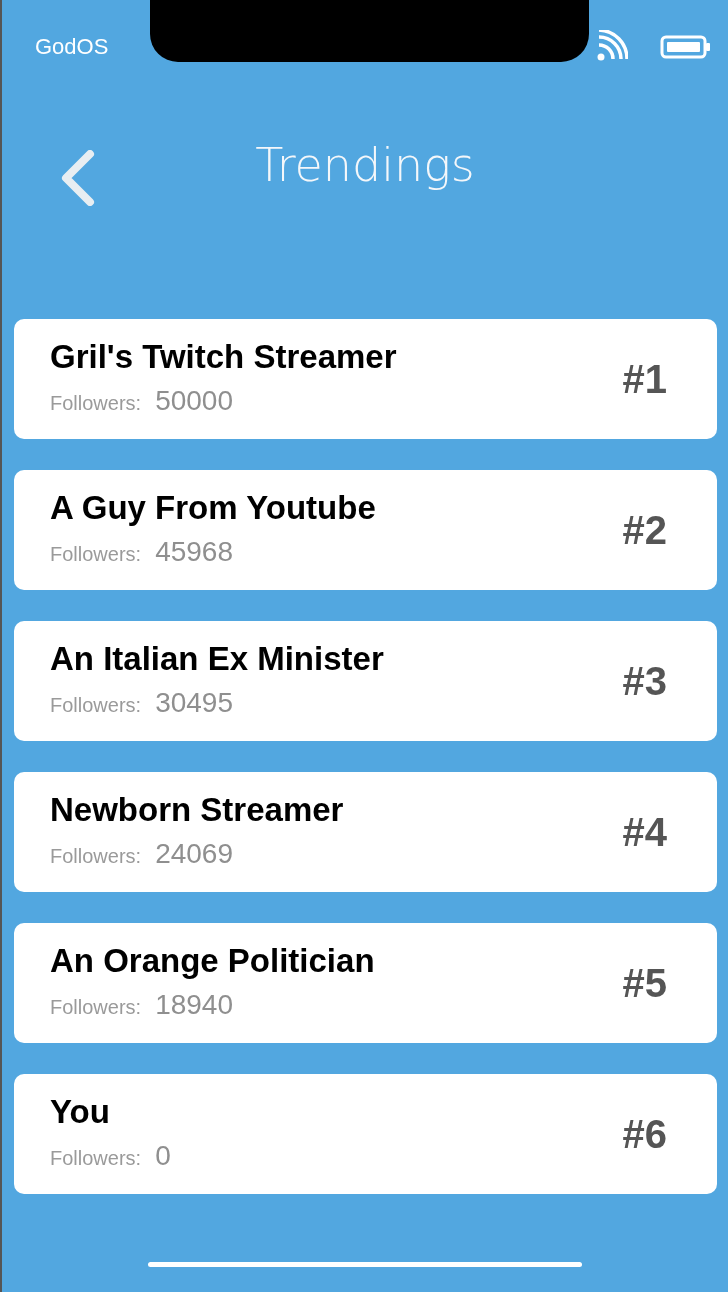 This screenshot has width=728, height=1292. Describe the element at coordinates (644, 832) in the screenshot. I see `rank-label: #4` at that location.